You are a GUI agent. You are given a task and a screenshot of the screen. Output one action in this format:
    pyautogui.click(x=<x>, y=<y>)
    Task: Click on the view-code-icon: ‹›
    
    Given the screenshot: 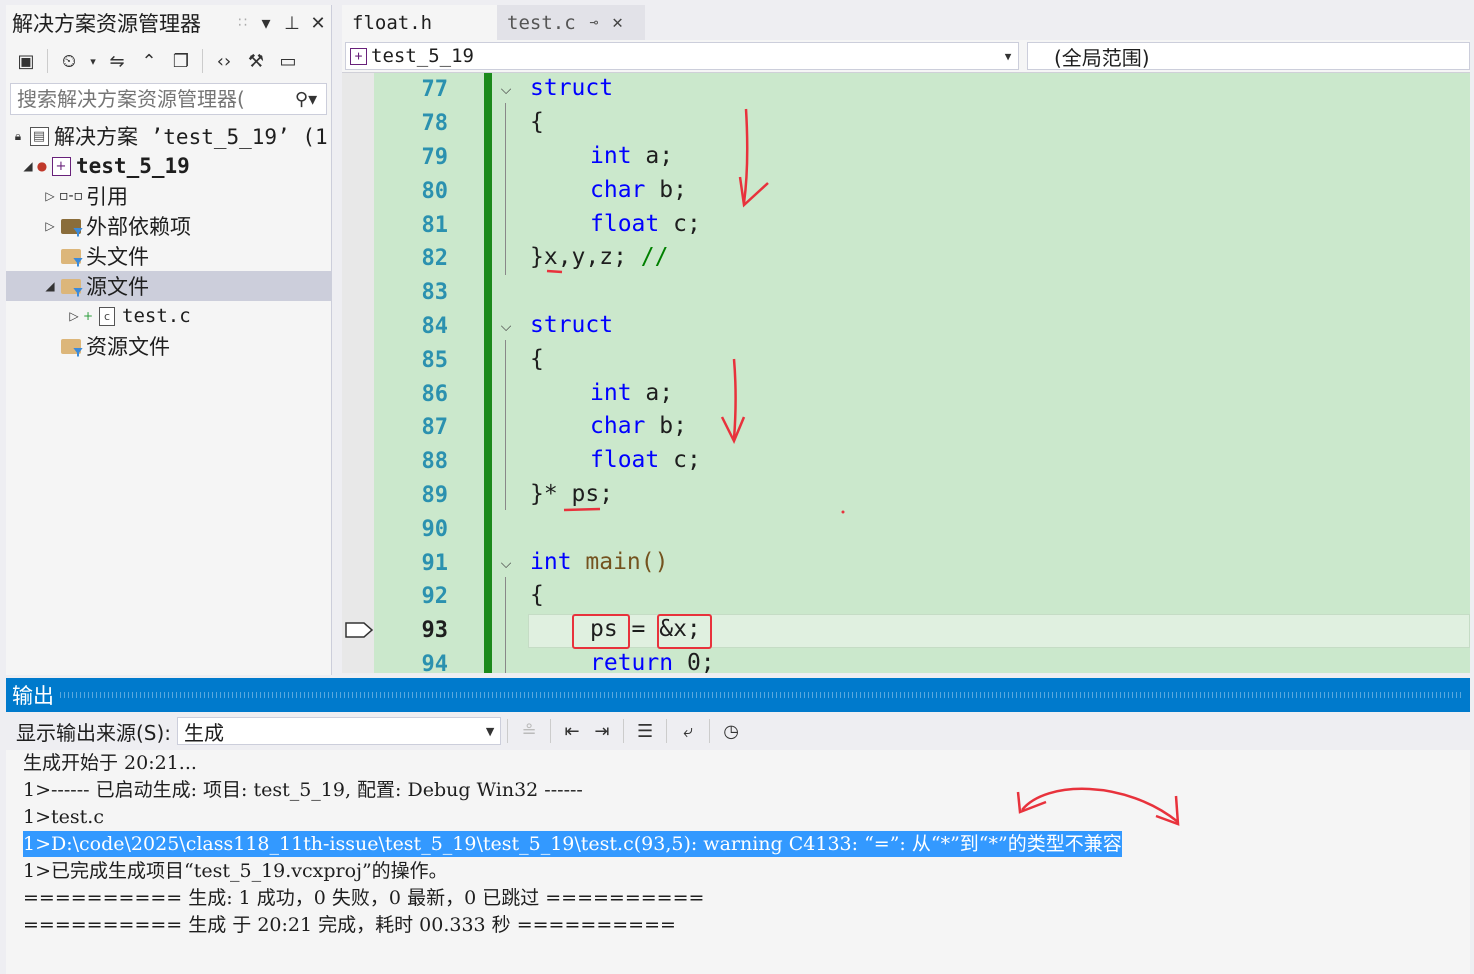 What is the action you would take?
    pyautogui.click(x=224, y=61)
    